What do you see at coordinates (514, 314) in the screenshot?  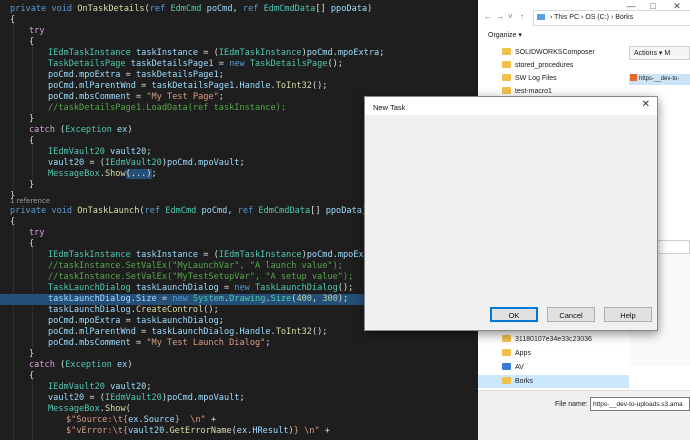 I see `ok-button: OK` at bounding box center [514, 314].